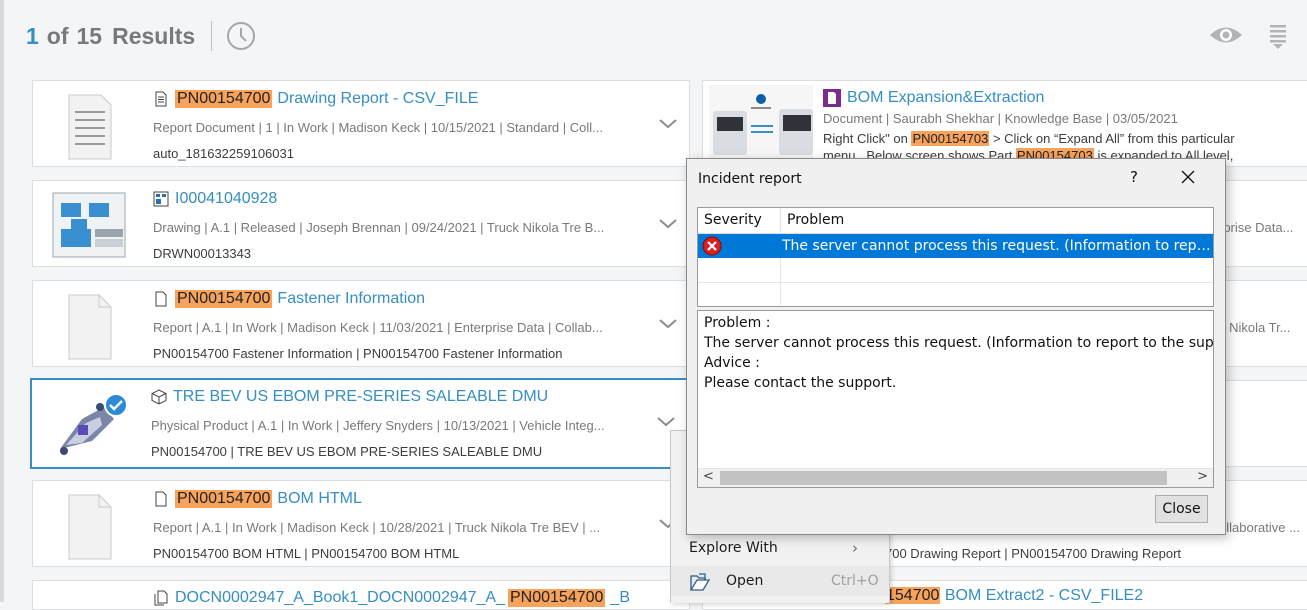  What do you see at coordinates (241, 36) in the screenshot?
I see `clock-icon` at bounding box center [241, 36].